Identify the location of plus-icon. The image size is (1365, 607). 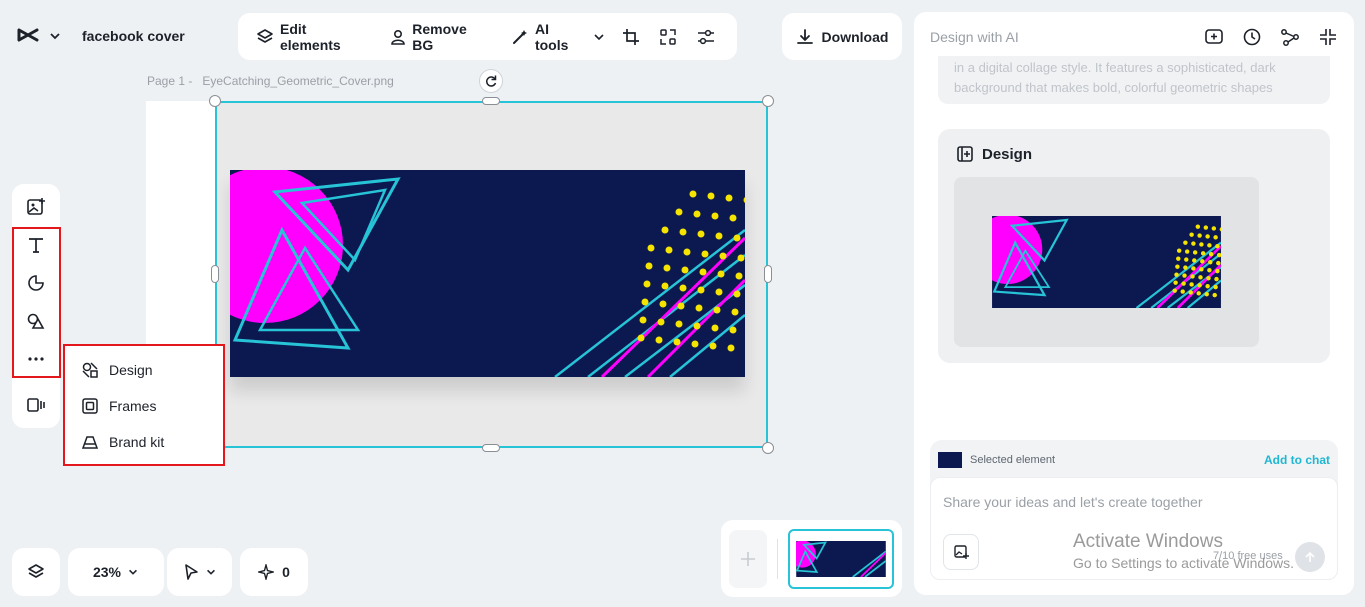
(748, 559).